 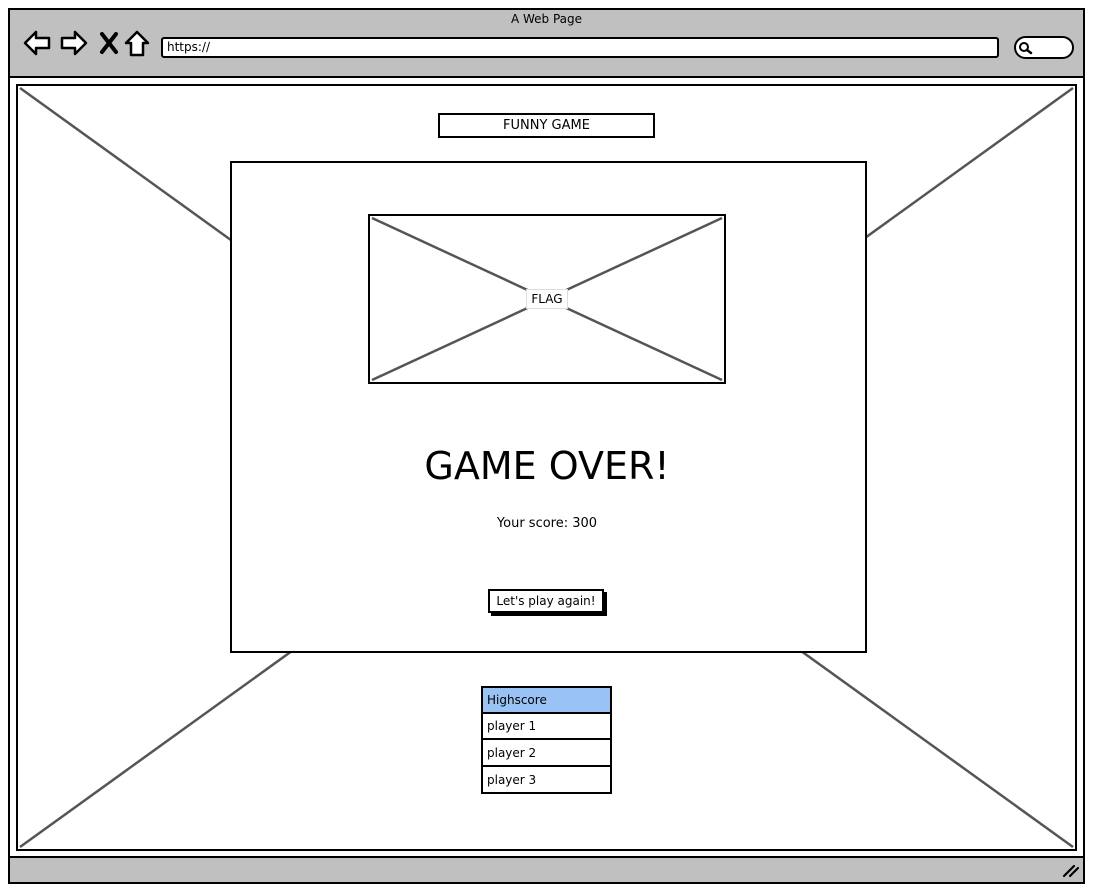 What do you see at coordinates (546, 754) in the screenshot?
I see `highscore-row-player-2: player 2` at bounding box center [546, 754].